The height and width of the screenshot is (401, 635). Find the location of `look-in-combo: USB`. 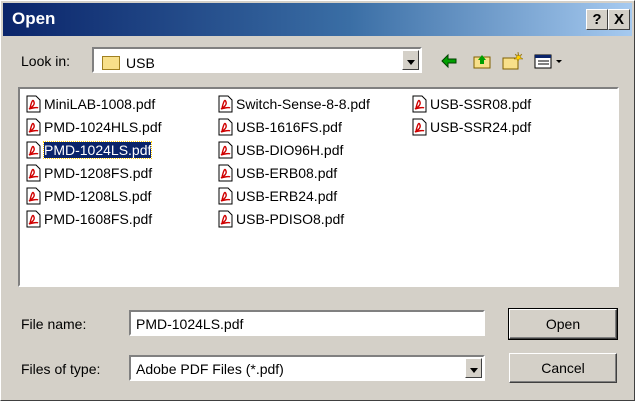

look-in-combo: USB is located at coordinates (257, 60).